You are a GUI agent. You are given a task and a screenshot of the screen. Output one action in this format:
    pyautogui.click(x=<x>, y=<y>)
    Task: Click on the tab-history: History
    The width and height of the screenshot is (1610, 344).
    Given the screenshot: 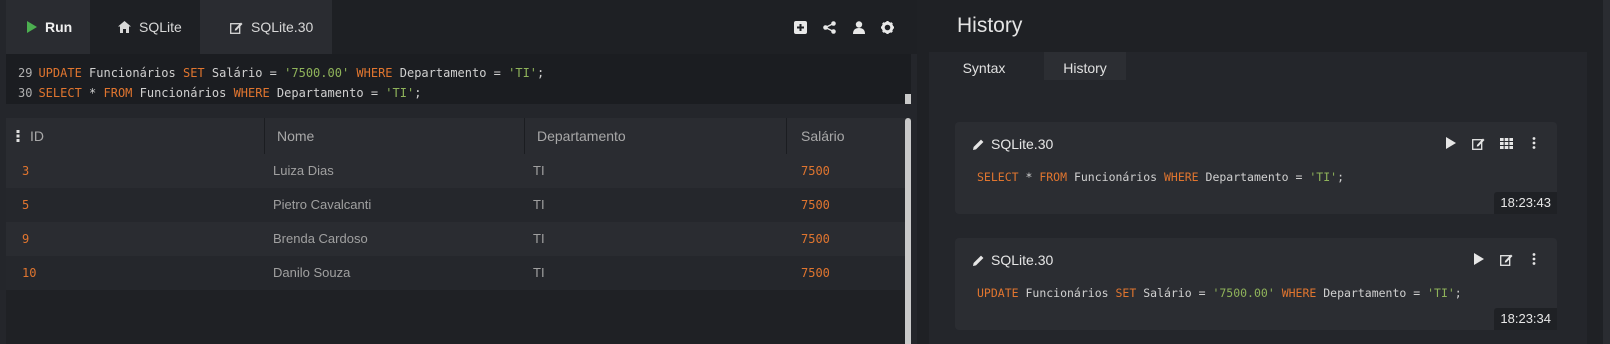 What is the action you would take?
    pyautogui.click(x=1085, y=66)
    